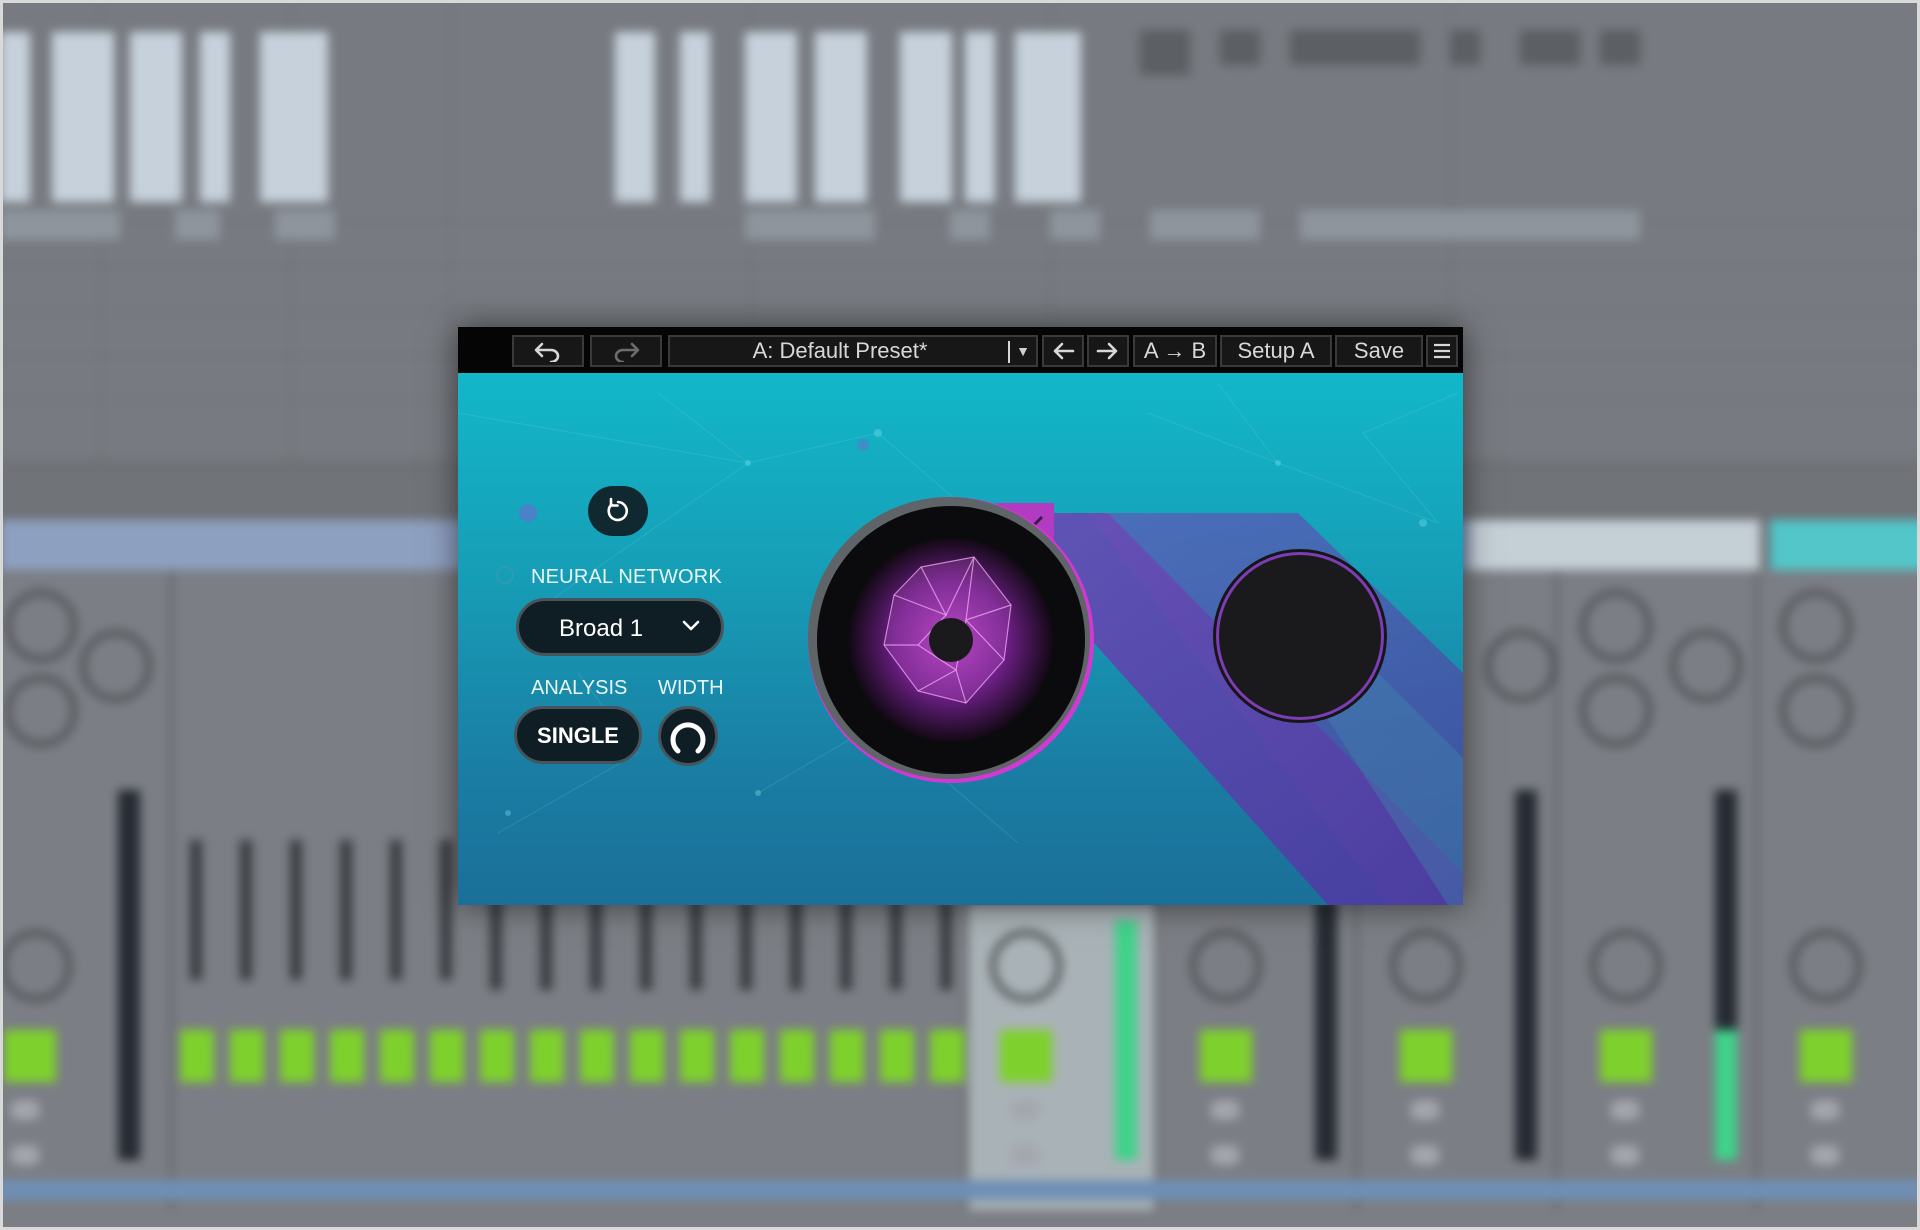 This screenshot has width=1920, height=1230. I want to click on chevron-down-icon, so click(691, 625).